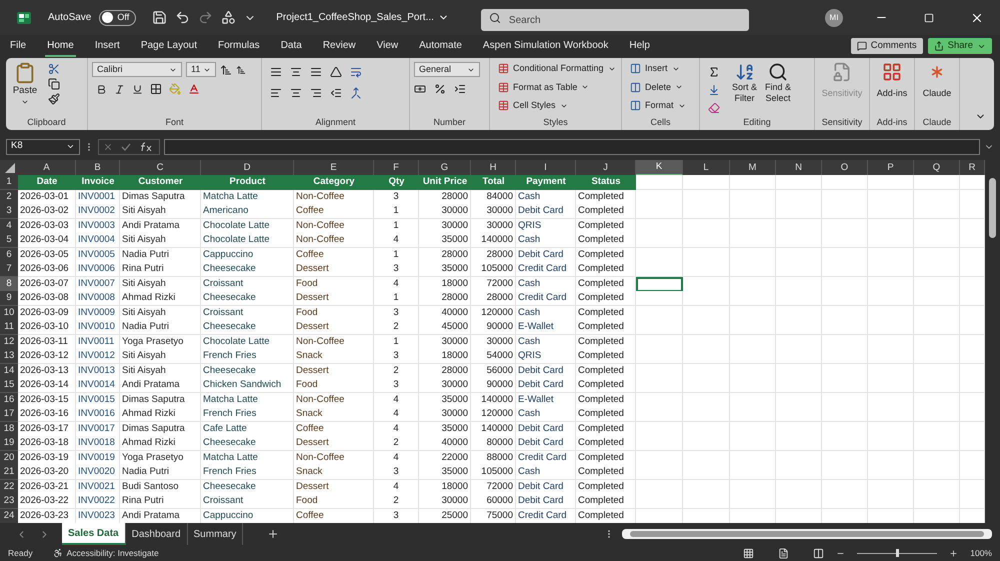 Image resolution: width=1000 pixels, height=561 pixels. What do you see at coordinates (714, 108) in the screenshot?
I see `clear-icon` at bounding box center [714, 108].